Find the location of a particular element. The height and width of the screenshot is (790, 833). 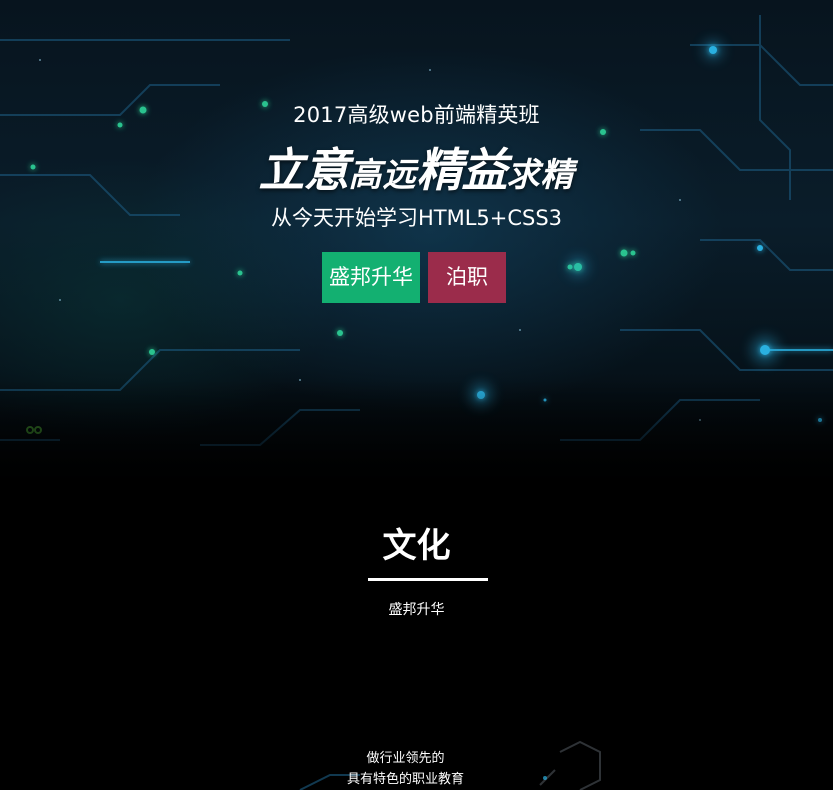

section-divider is located at coordinates (428, 579).